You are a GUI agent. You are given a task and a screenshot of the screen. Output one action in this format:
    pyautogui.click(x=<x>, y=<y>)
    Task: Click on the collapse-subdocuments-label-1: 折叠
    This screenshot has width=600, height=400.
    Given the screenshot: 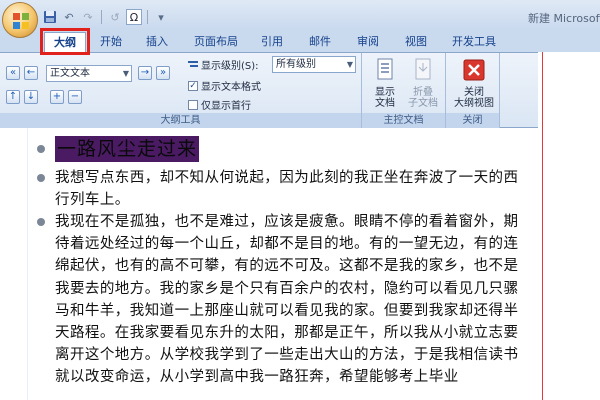 What is the action you would take?
    pyautogui.click(x=423, y=92)
    